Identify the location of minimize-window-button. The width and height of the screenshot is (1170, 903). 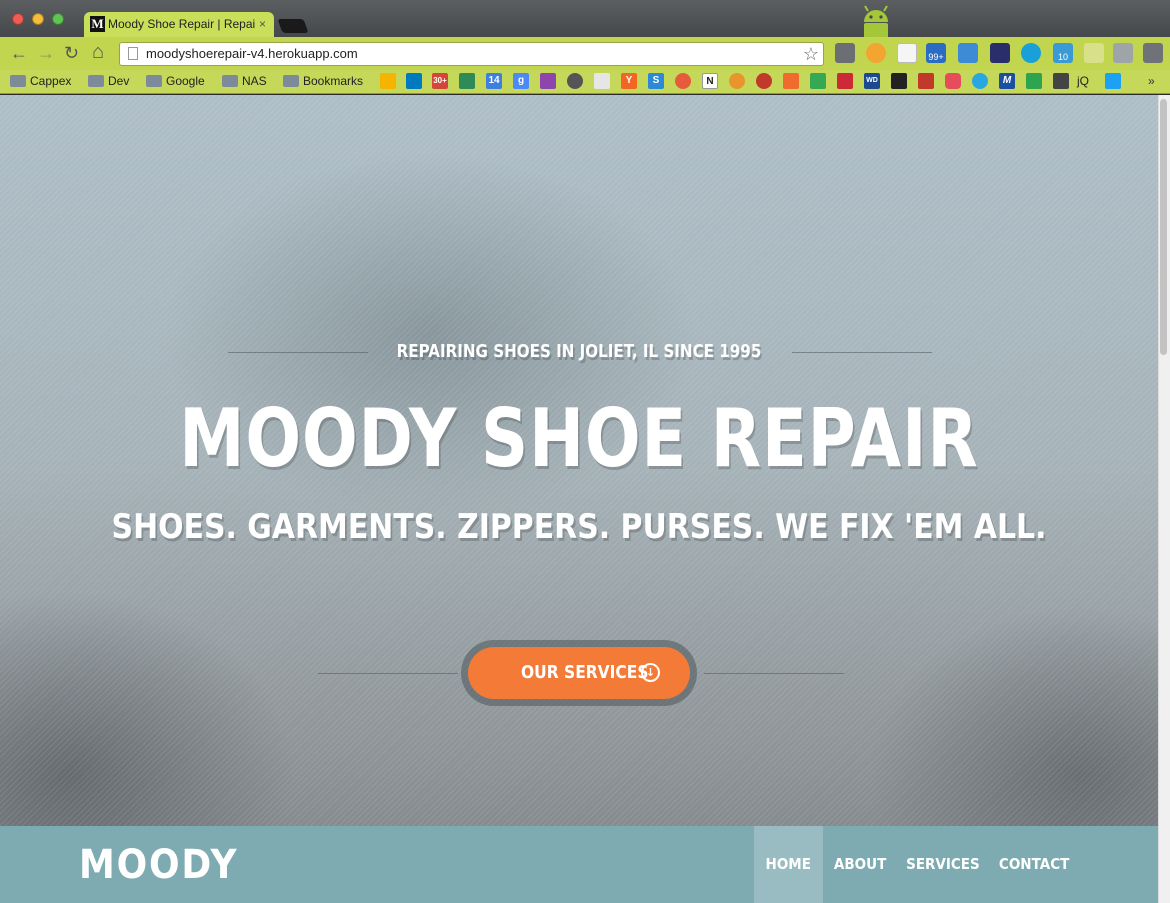
(38, 19).